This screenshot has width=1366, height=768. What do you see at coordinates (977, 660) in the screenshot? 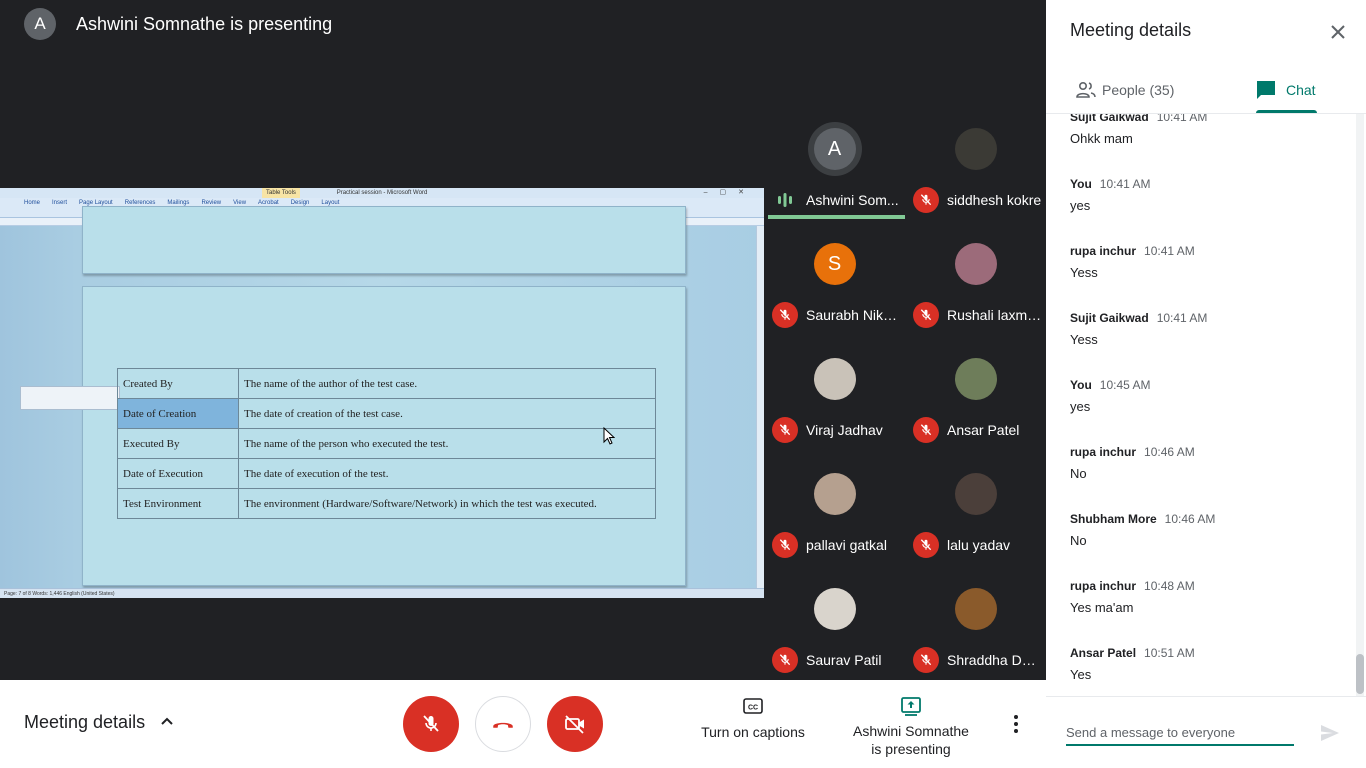
I see `participant-name-row: Shraddha Doke` at bounding box center [977, 660].